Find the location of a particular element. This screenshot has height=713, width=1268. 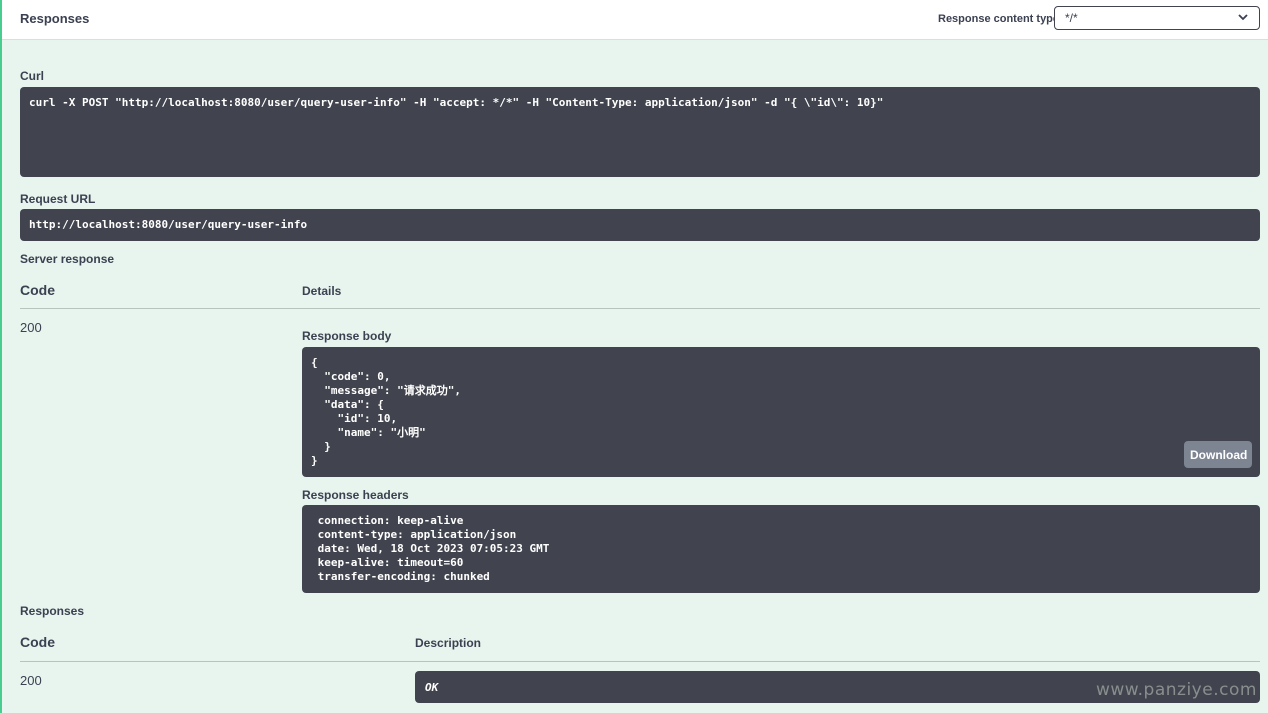

details-column-header: Details is located at coordinates (322, 291).